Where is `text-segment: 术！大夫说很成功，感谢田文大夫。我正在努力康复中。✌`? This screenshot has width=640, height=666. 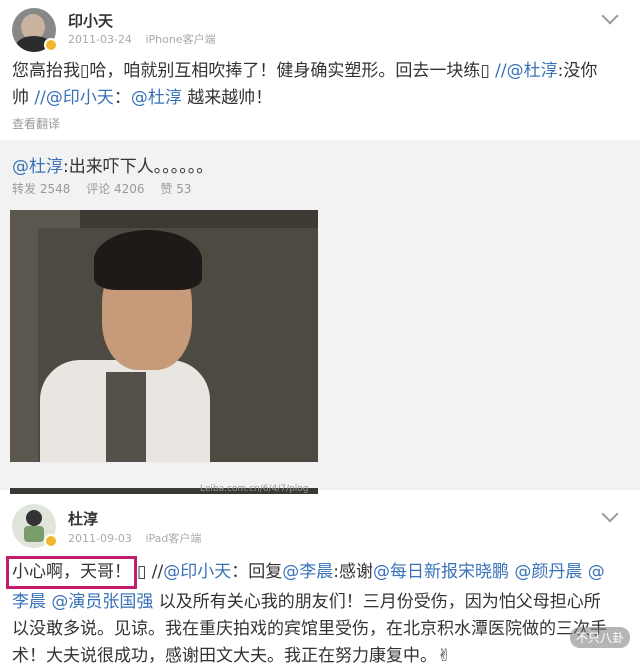 text-segment: 术！大夫说很成功，感谢田文大夫。我正在努力康复中。✌ is located at coordinates (232, 656).